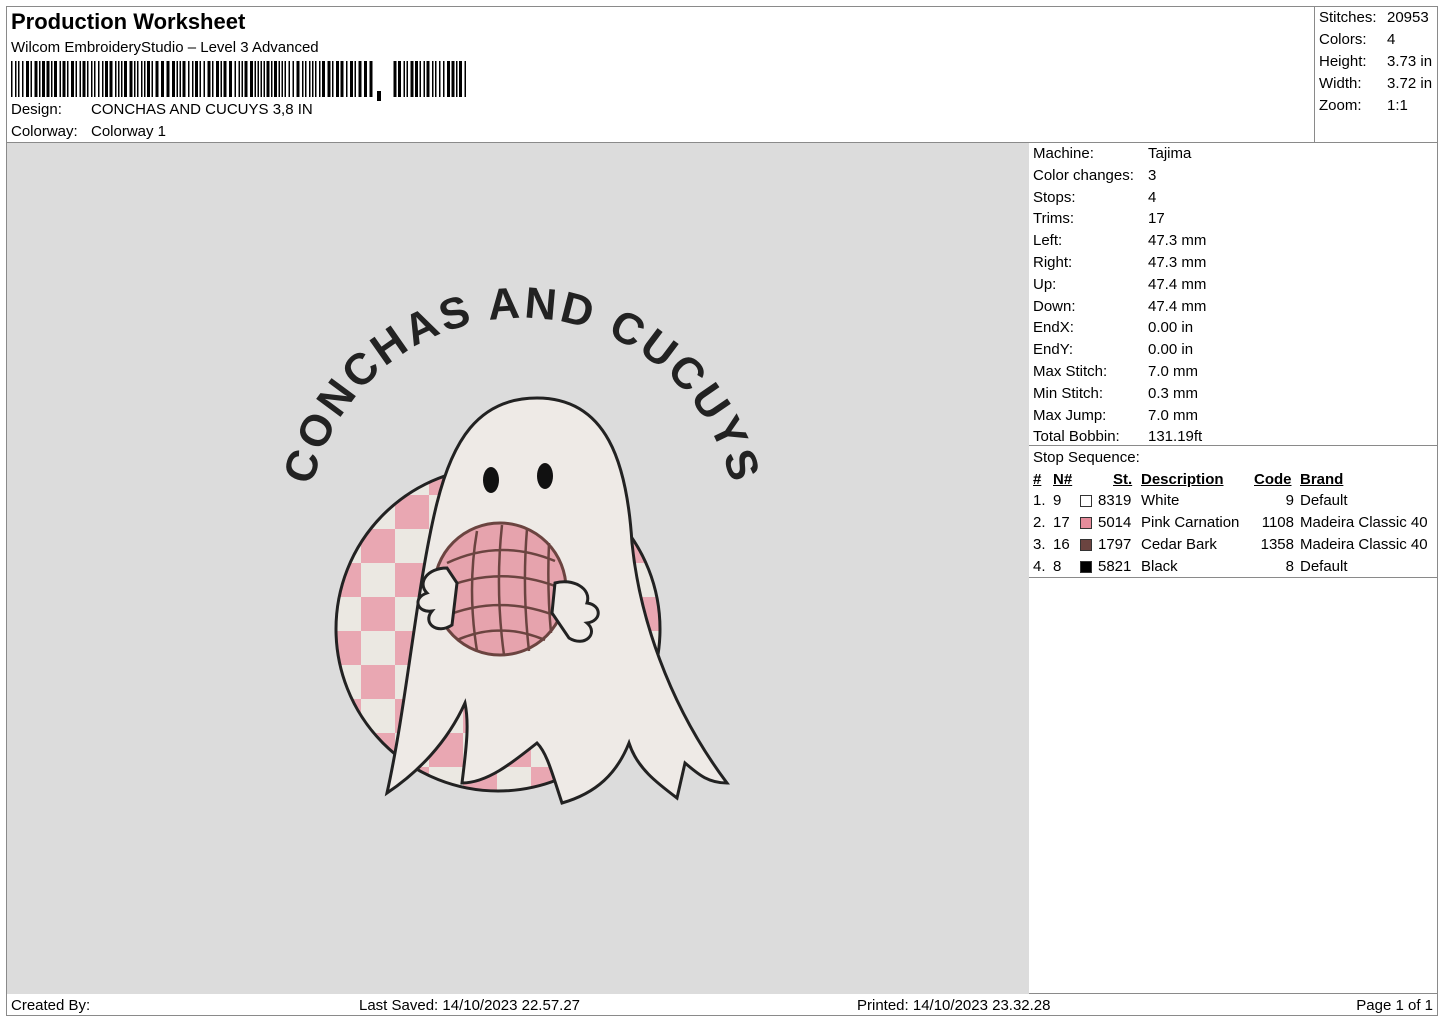 Image resolution: width=1445 pixels, height=1021 pixels. What do you see at coordinates (1115, 522) in the screenshot?
I see `row-stitches: 5014` at bounding box center [1115, 522].